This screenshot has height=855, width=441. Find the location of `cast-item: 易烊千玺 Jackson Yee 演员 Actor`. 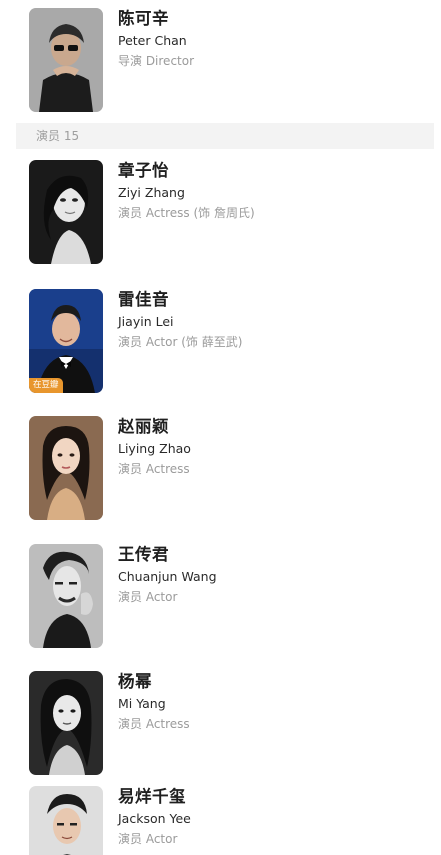

cast-item: 易烊千玺 Jackson Yee 演员 Actor is located at coordinates (220, 820).